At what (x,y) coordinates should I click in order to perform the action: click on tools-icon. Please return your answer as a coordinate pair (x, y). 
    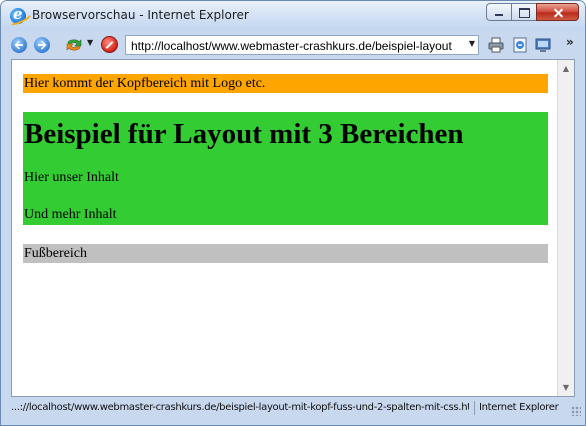
    Looking at the image, I should click on (543, 45).